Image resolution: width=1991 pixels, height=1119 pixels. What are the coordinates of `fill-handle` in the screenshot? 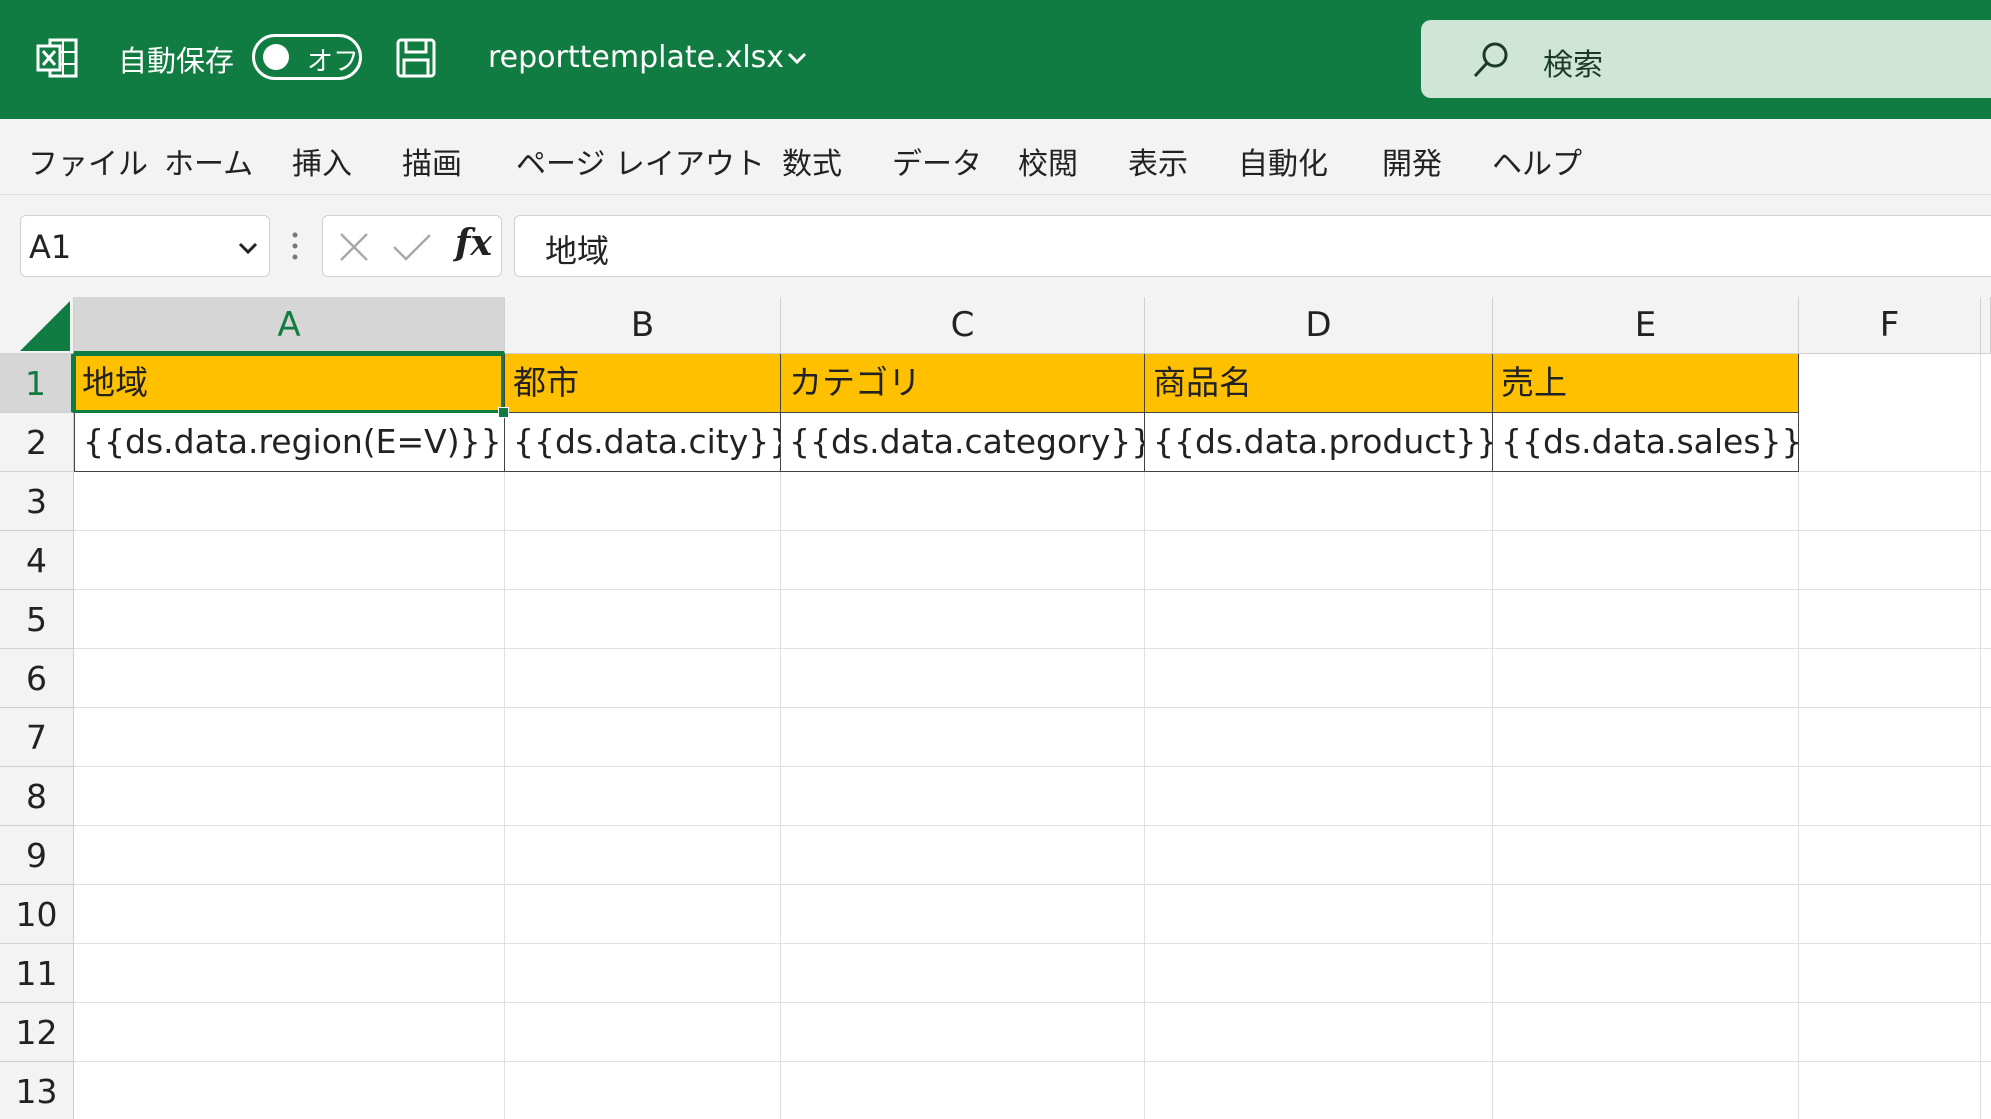 It's located at (503, 412).